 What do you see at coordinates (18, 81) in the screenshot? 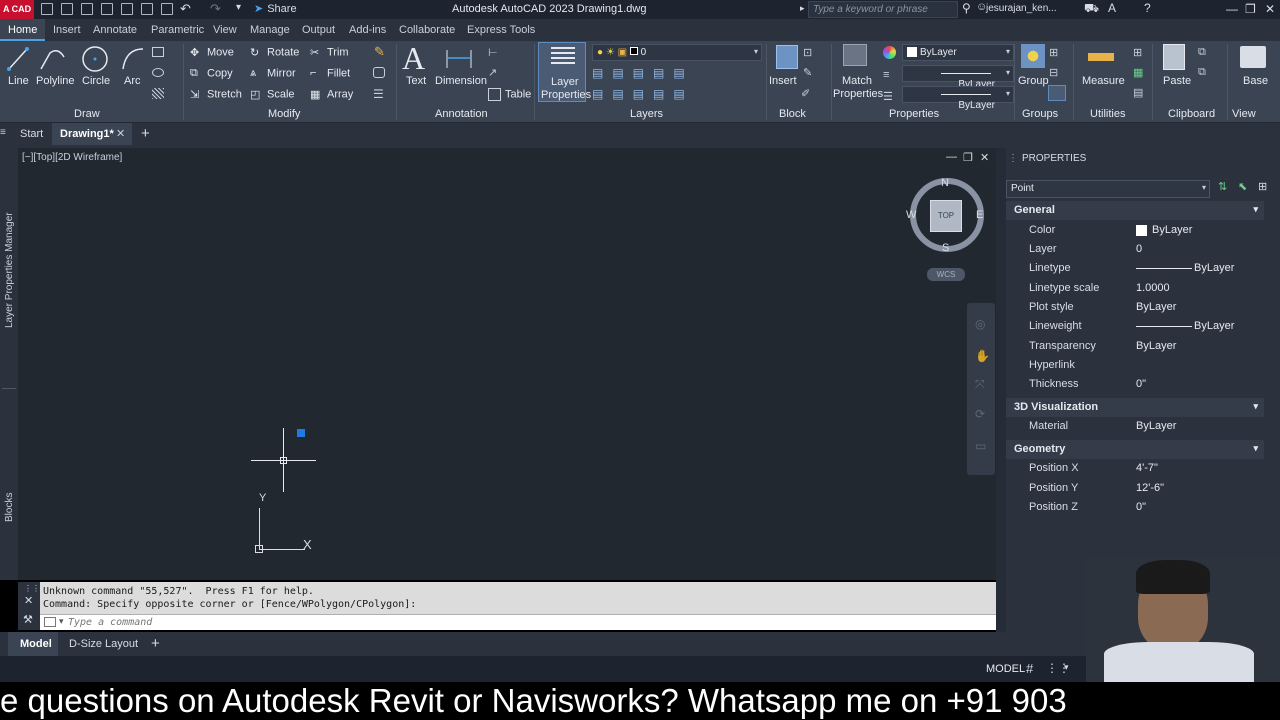
I see `line-button: Line` at bounding box center [18, 81].